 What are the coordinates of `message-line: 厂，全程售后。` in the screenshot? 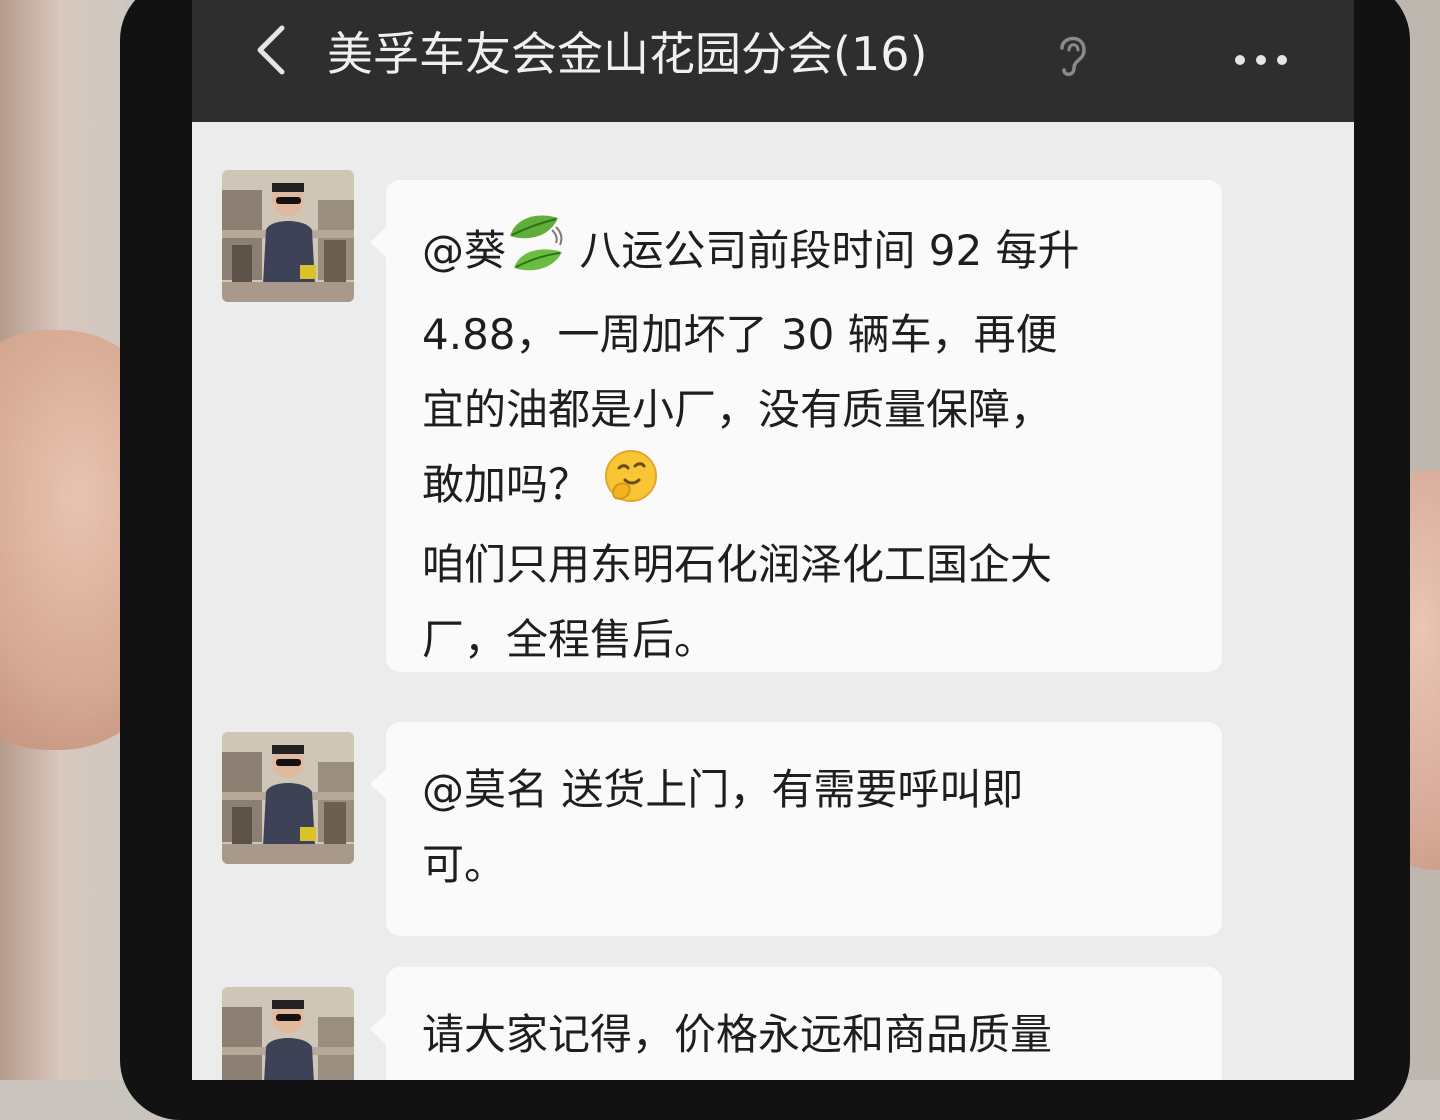 It's located at (569, 639).